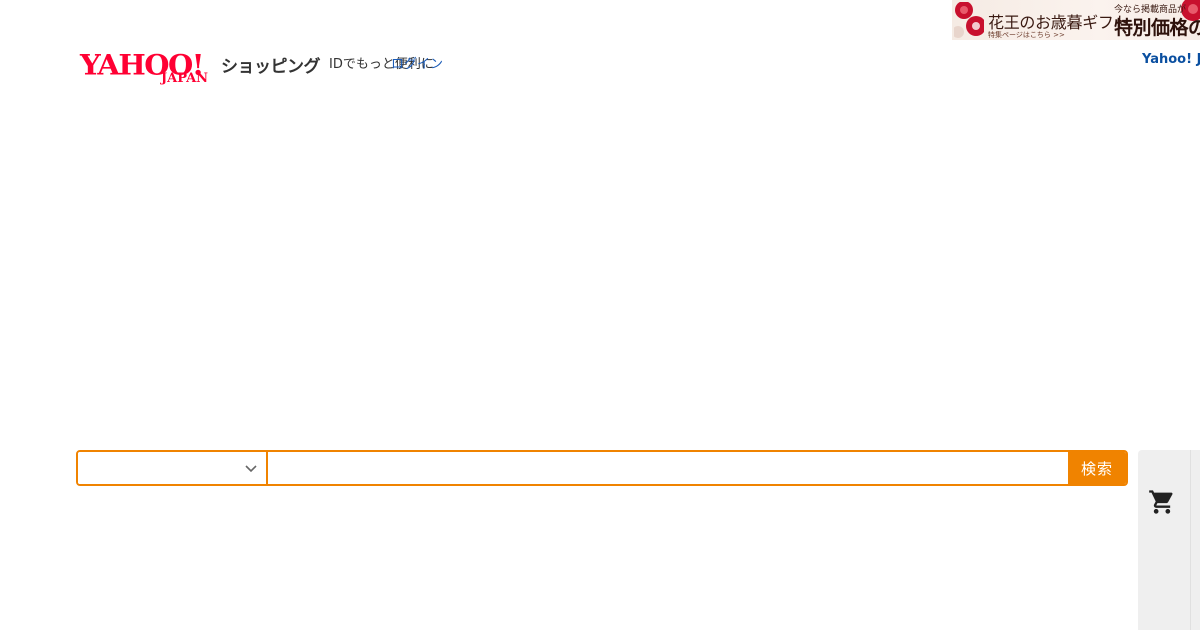 Image resolution: width=1200 pixels, height=630 pixels. I want to click on search-bar: 検索, so click(602, 468).